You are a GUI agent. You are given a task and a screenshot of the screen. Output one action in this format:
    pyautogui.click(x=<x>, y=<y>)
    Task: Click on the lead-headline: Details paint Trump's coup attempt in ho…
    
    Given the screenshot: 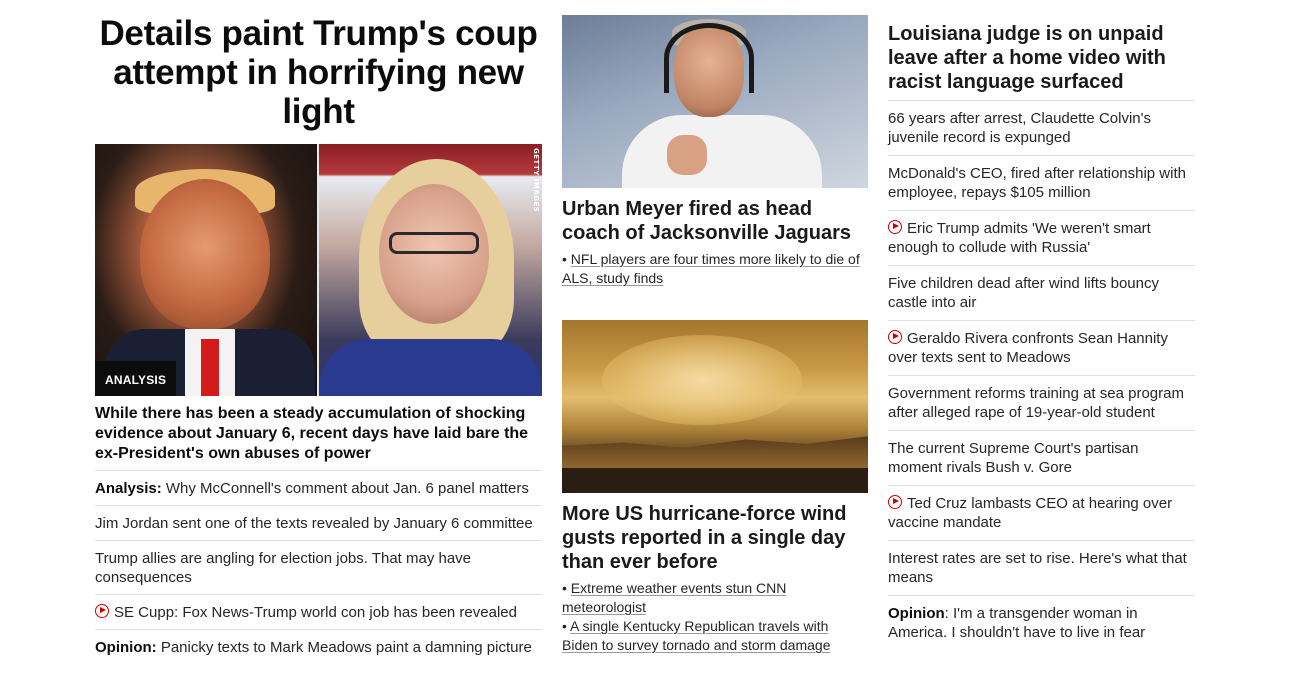 What is the action you would take?
    pyautogui.click(x=318, y=72)
    